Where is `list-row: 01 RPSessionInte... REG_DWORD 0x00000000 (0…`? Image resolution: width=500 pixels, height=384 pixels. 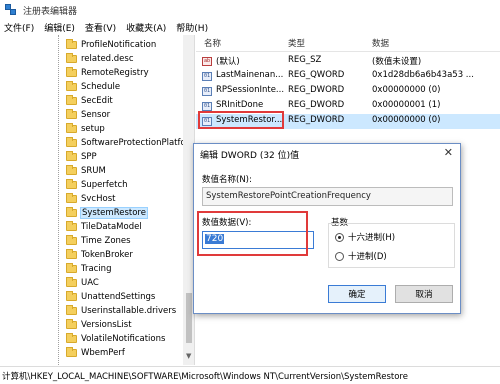
list-row: 01 RPSessionInte... REG_DWORD 0x00000000 (0… is located at coordinates (348, 91).